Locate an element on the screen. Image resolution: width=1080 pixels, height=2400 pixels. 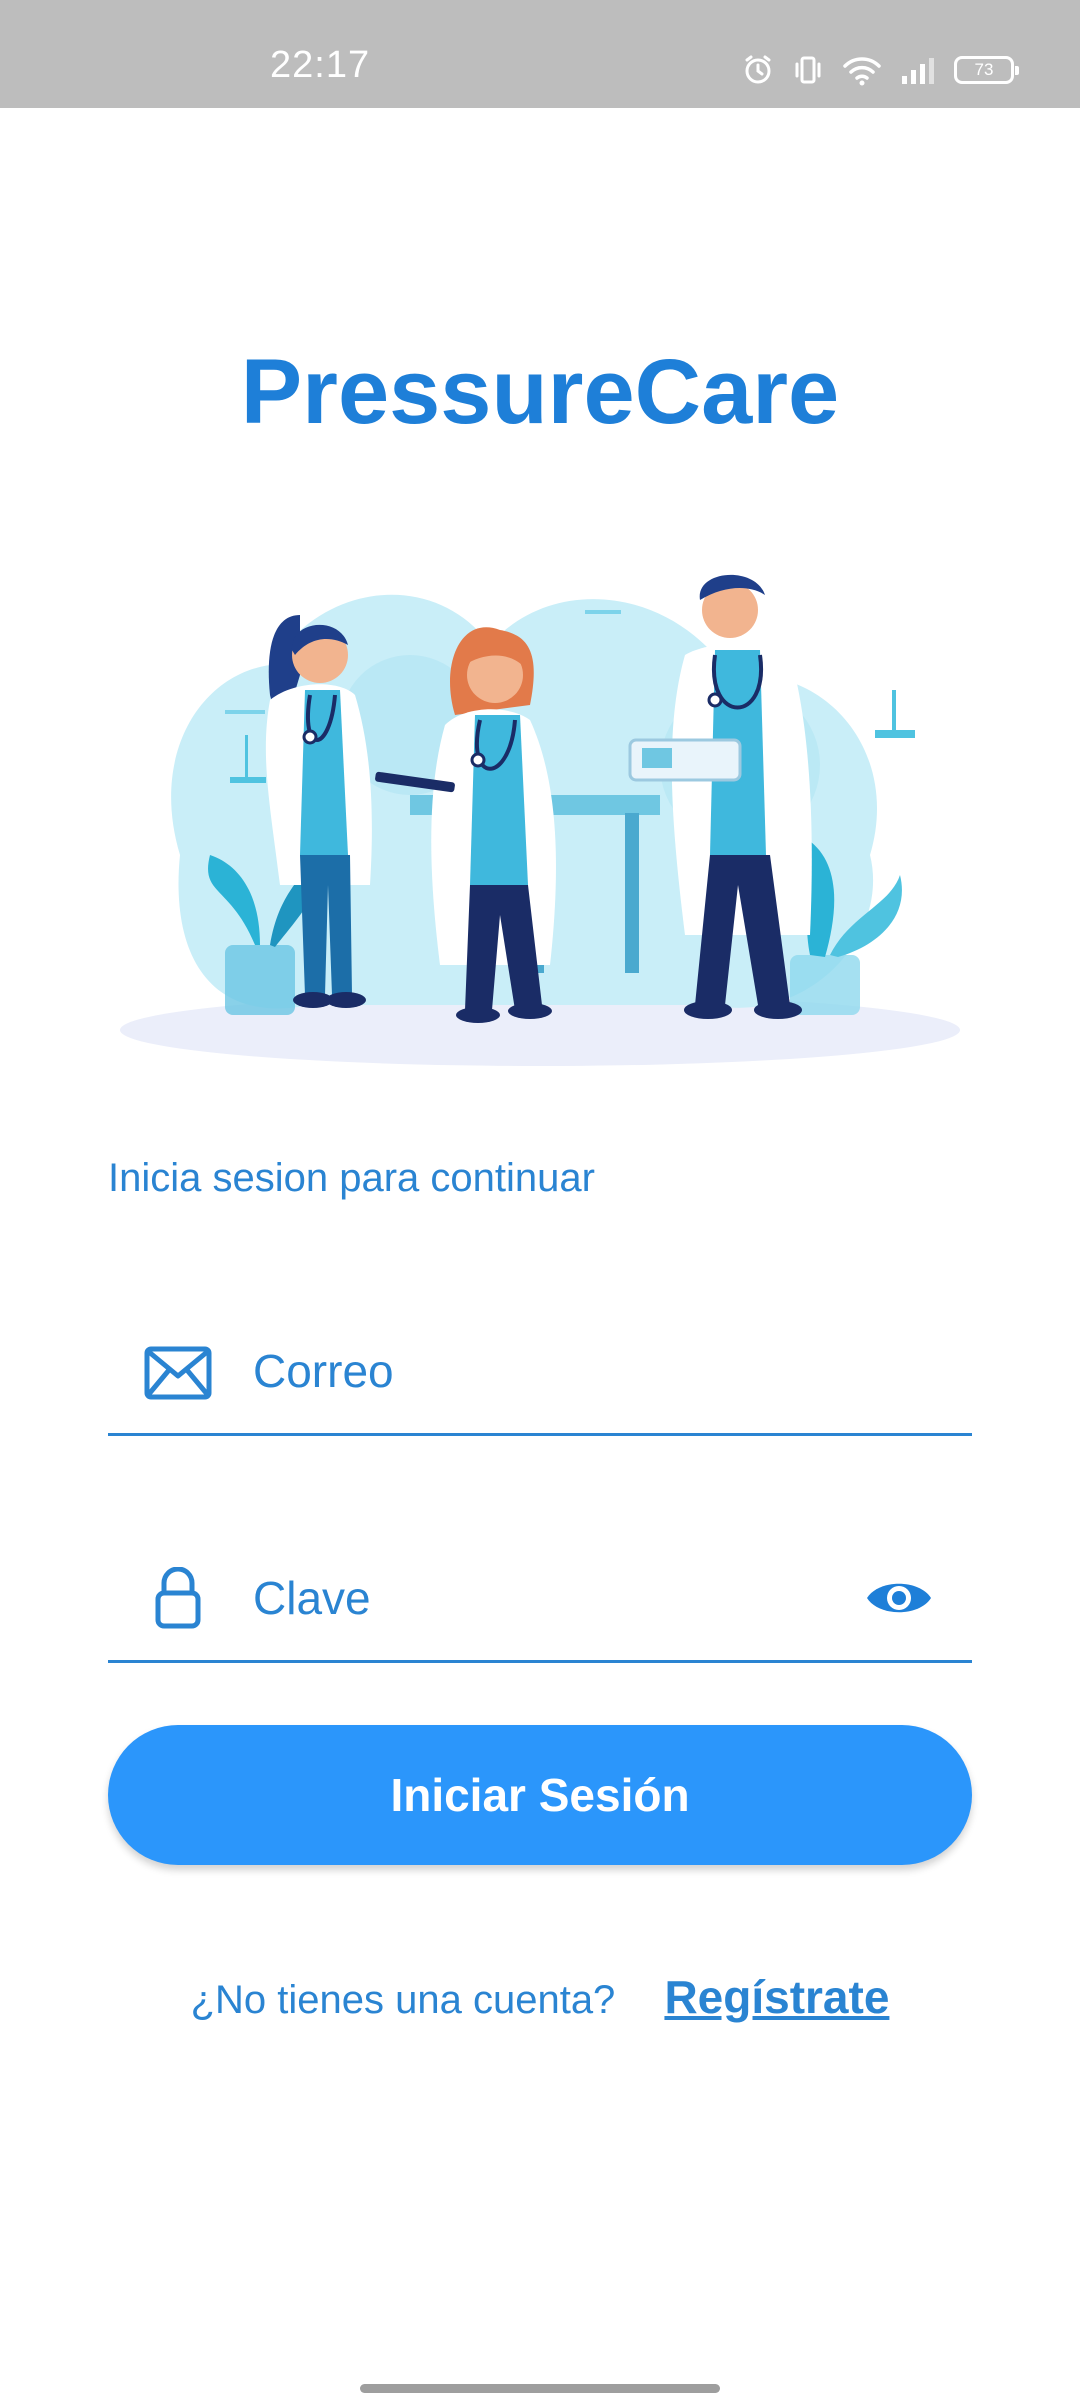
alarm-icon is located at coordinates (758, 69).